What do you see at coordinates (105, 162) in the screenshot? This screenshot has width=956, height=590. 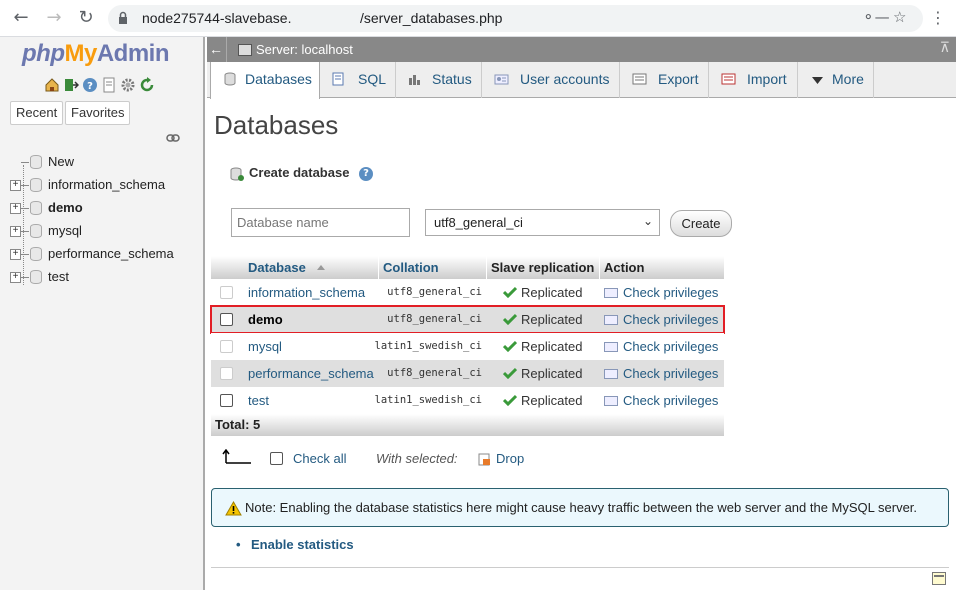 I see `tree-item-new: New` at bounding box center [105, 162].